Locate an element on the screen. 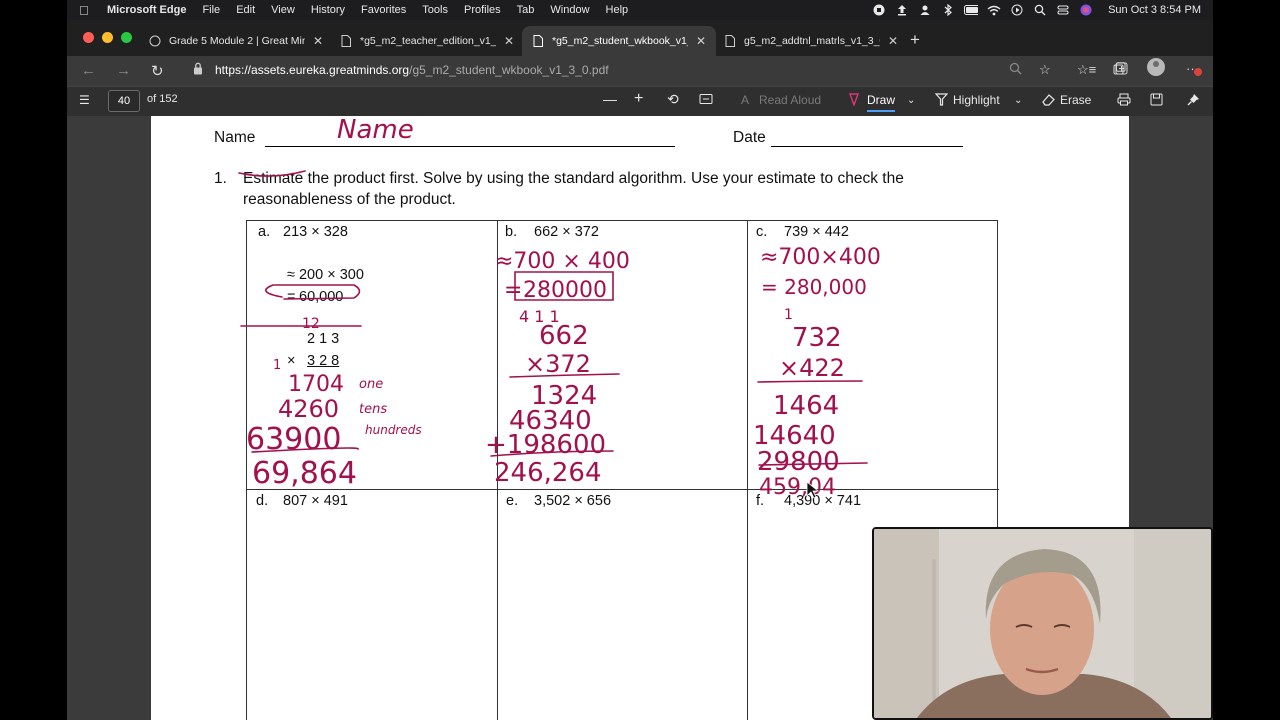  a-carry-12: 12 is located at coordinates (311, 324).